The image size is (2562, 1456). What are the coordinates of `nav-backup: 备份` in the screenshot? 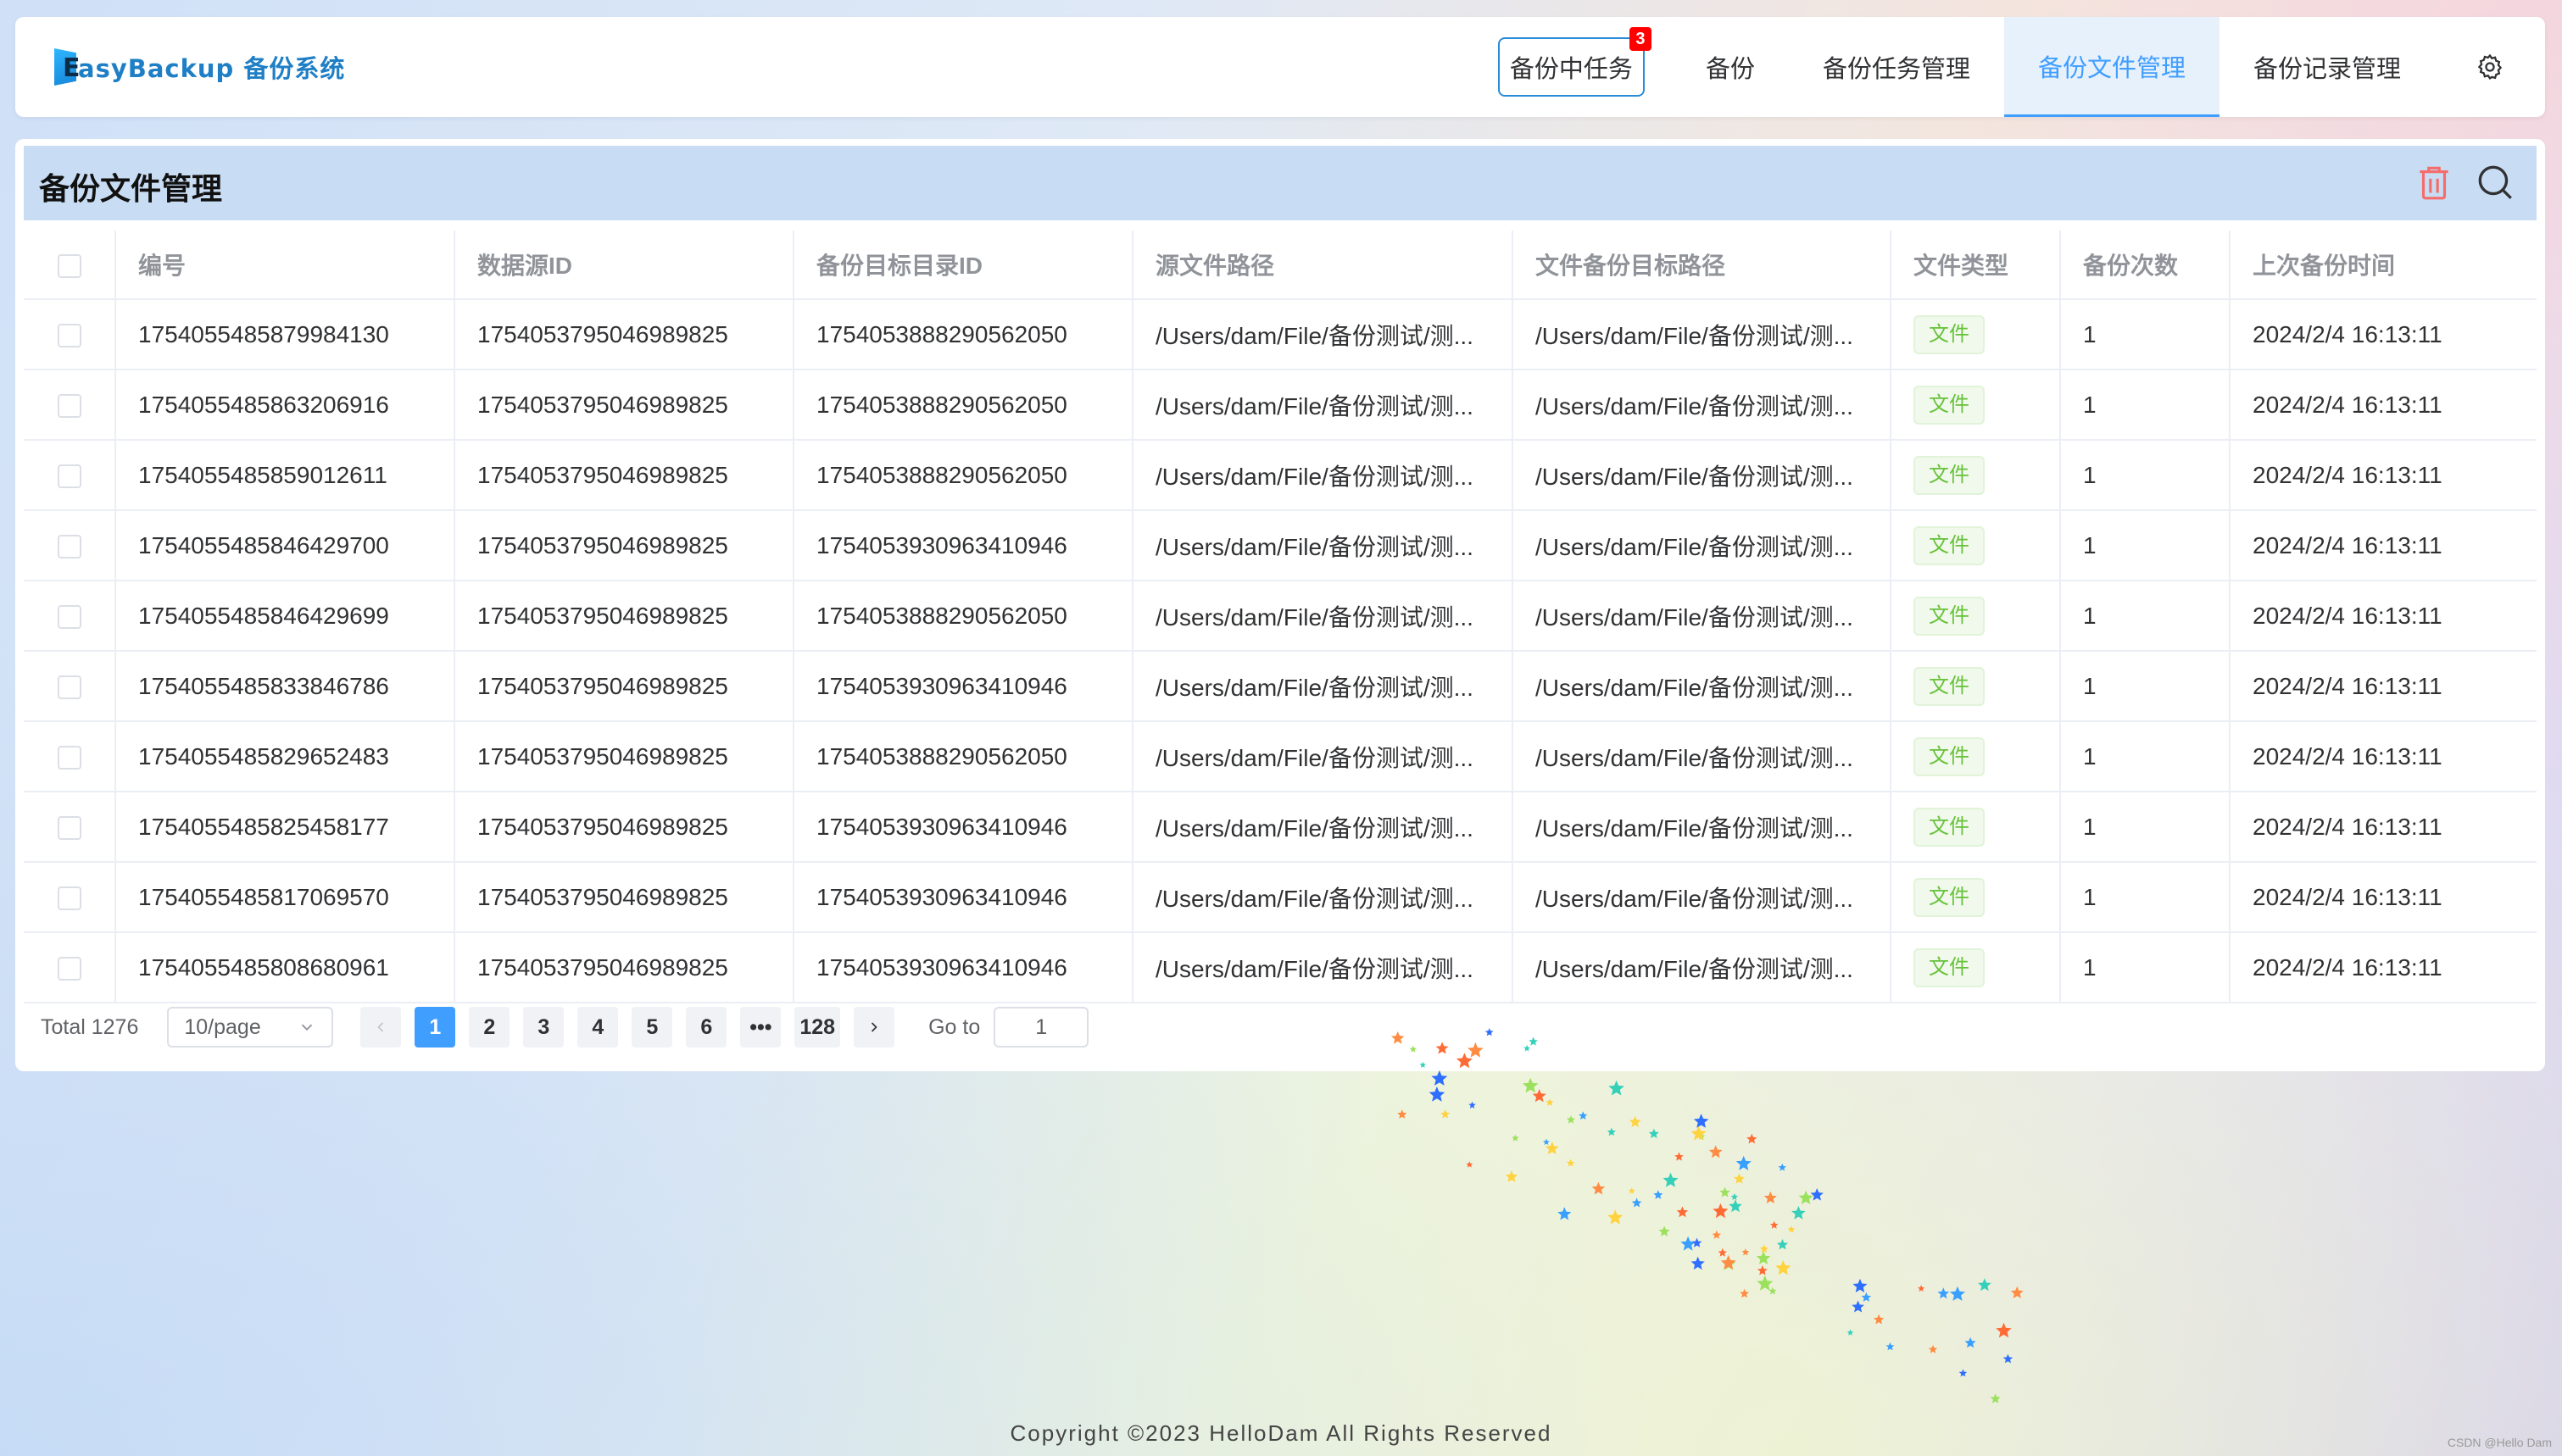 It's located at (1730, 67).